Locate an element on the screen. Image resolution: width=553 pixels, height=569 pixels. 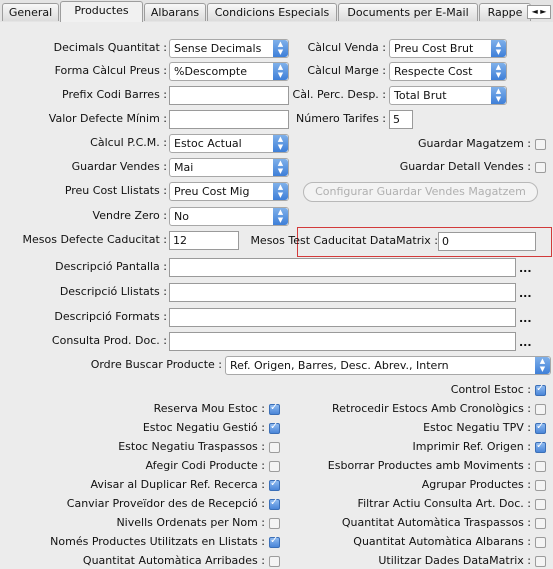
checkbox-label-left: Avisar al Duplicar Ref. Recerca : is located at coordinates (177, 484).